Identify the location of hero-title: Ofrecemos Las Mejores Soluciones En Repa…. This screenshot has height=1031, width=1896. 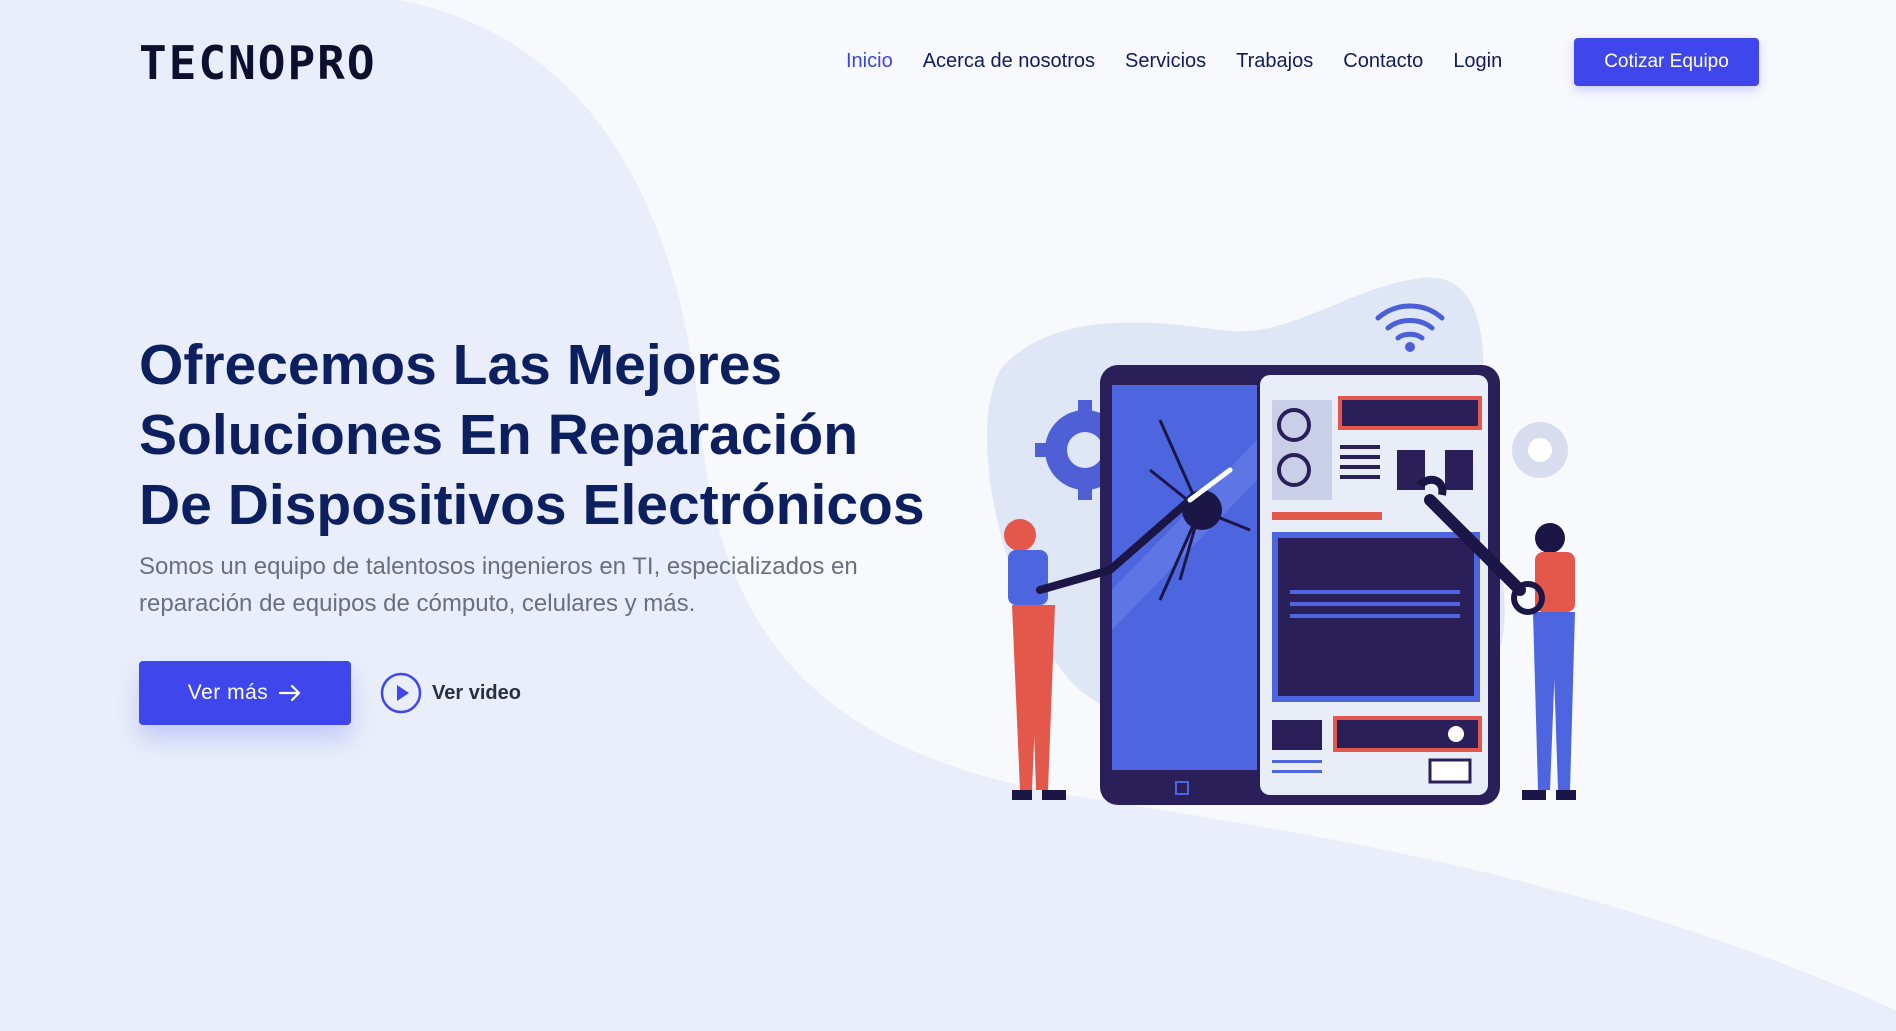
(554, 435).